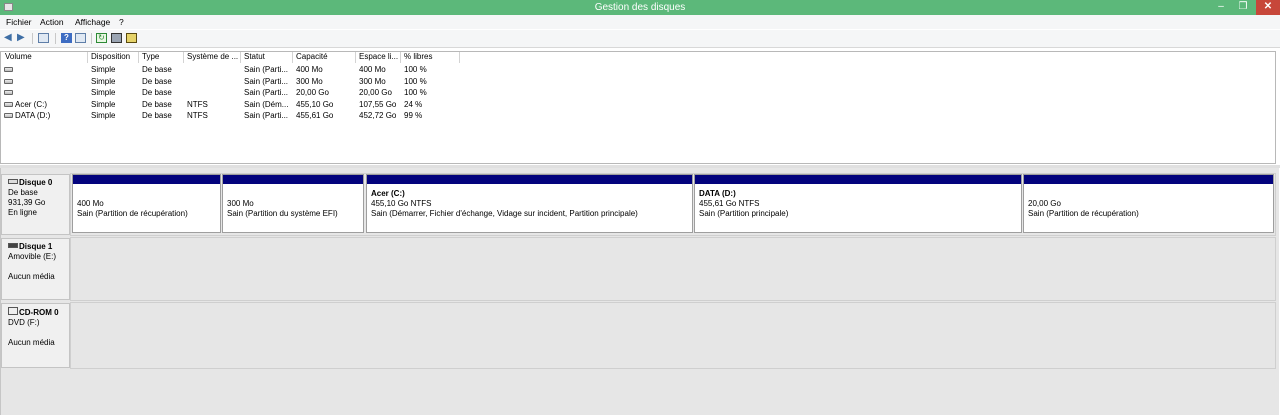  I want to click on console-view-icon, so click(43, 38).